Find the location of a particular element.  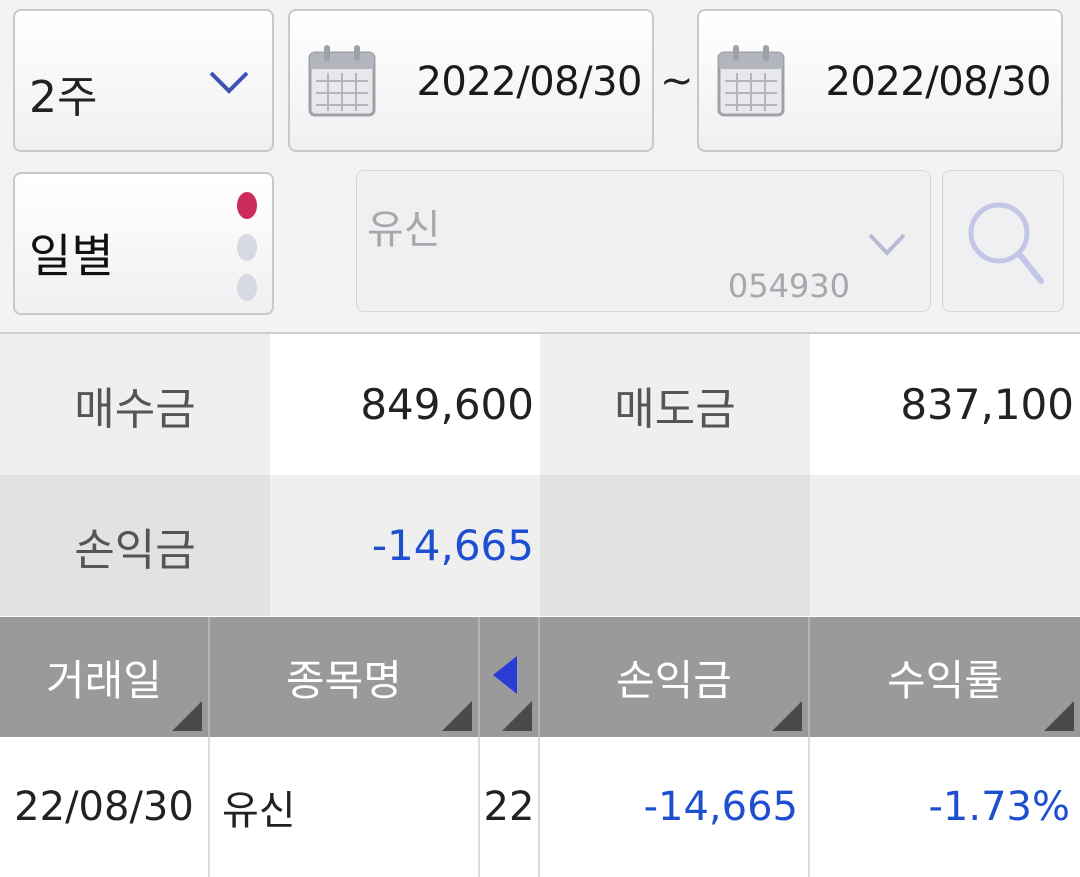

pl-amount-label: 손익금 is located at coordinates (135, 545).